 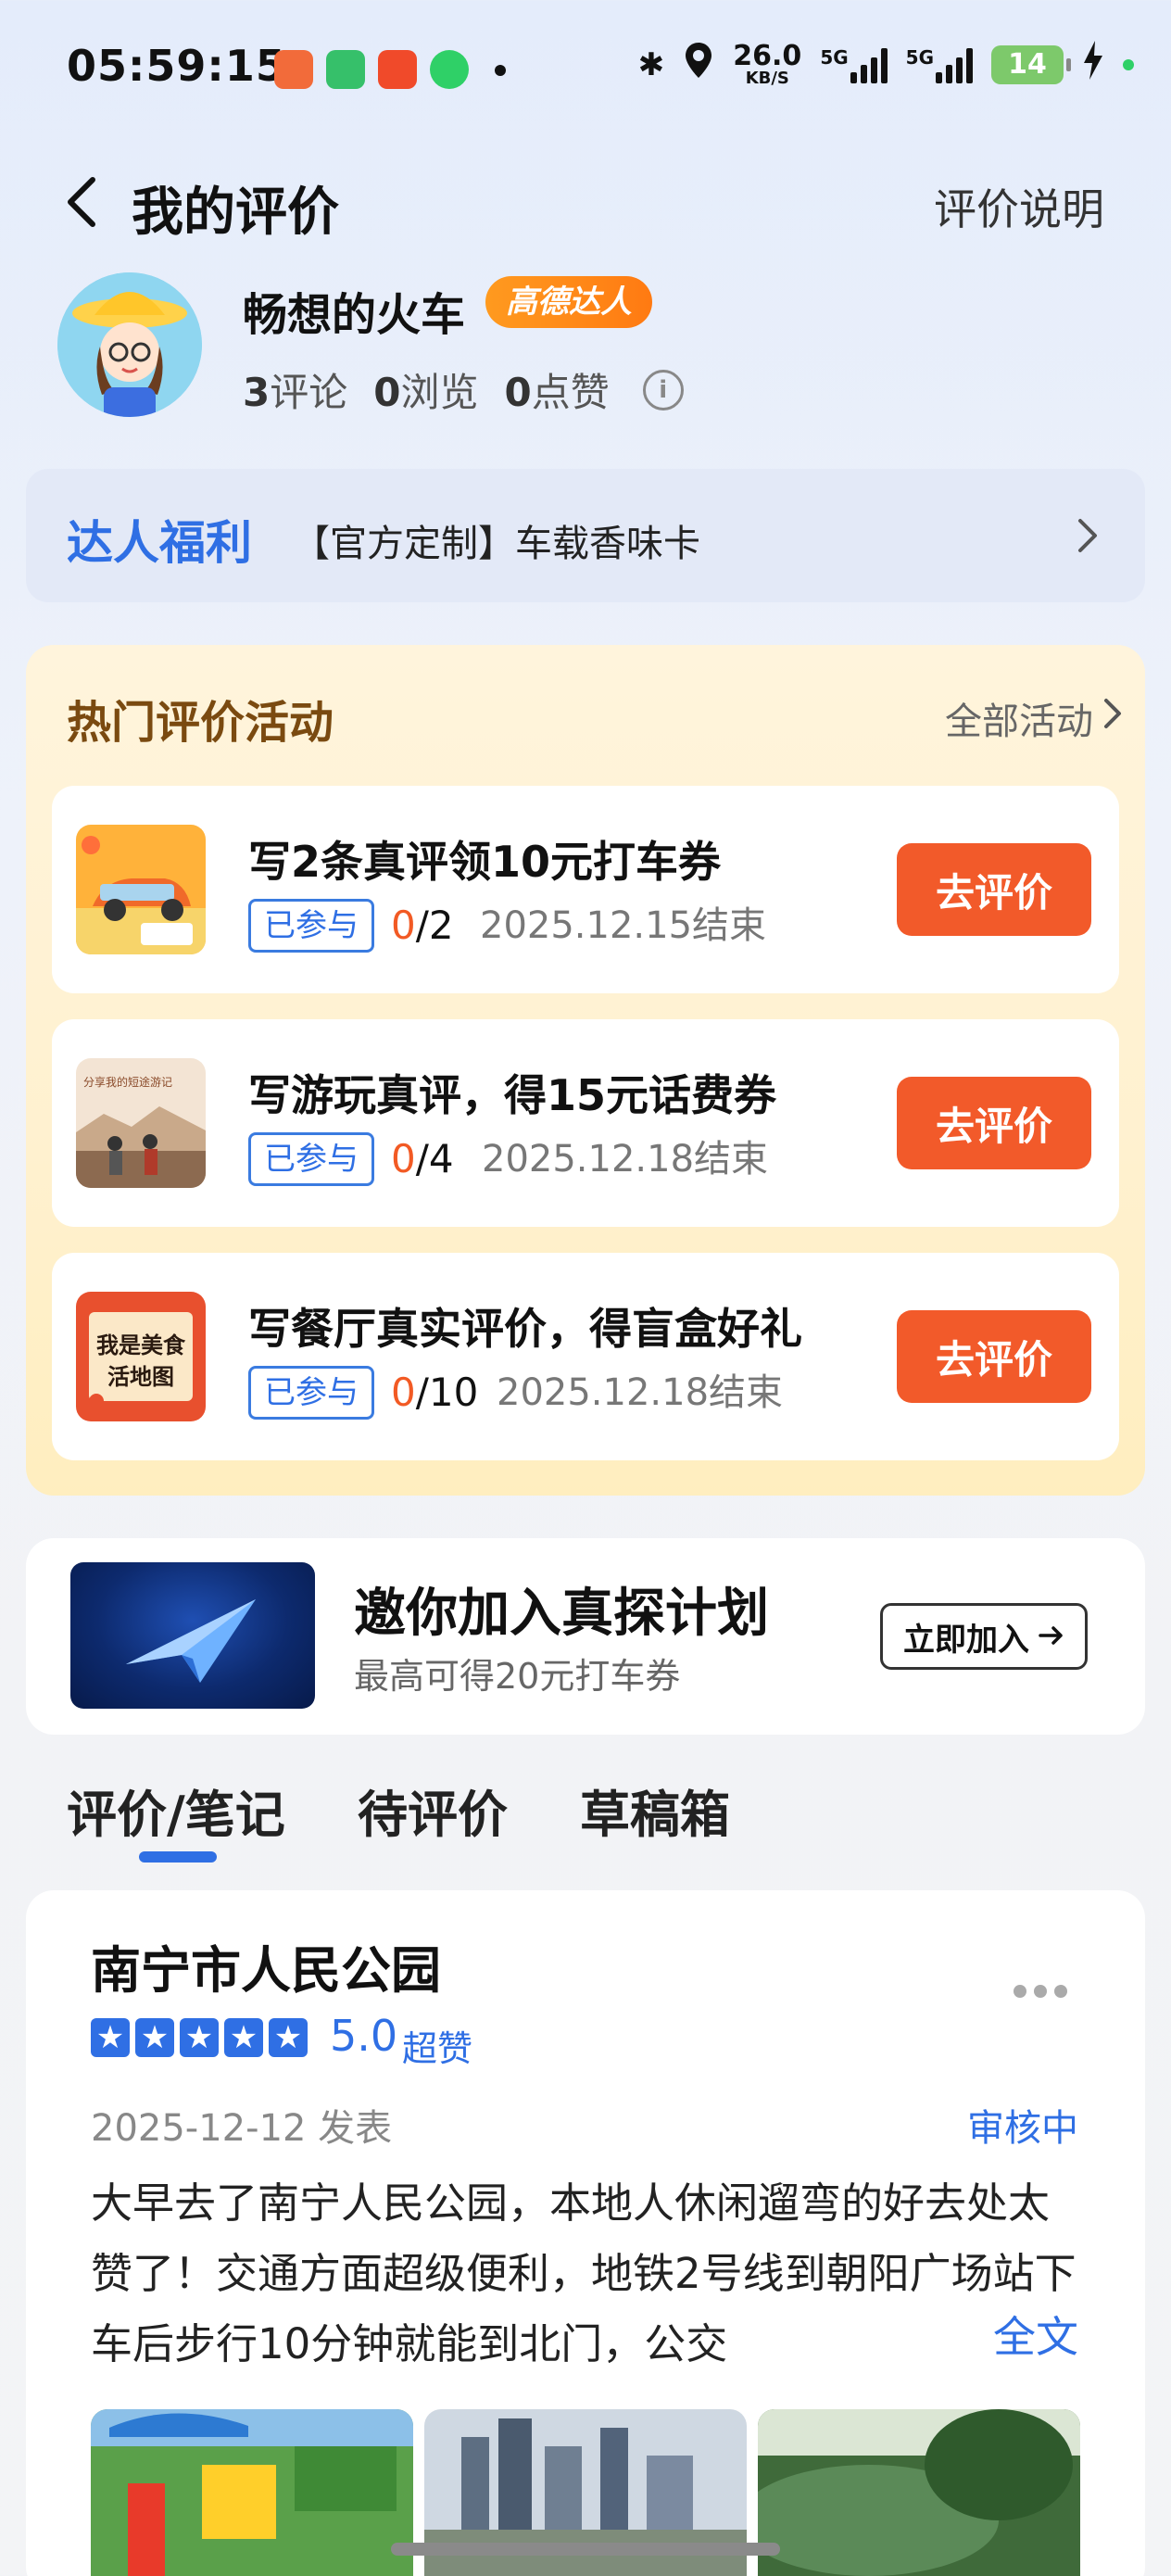 I want to click on full-text-link: 全文, so click(x=1010, y=2334).